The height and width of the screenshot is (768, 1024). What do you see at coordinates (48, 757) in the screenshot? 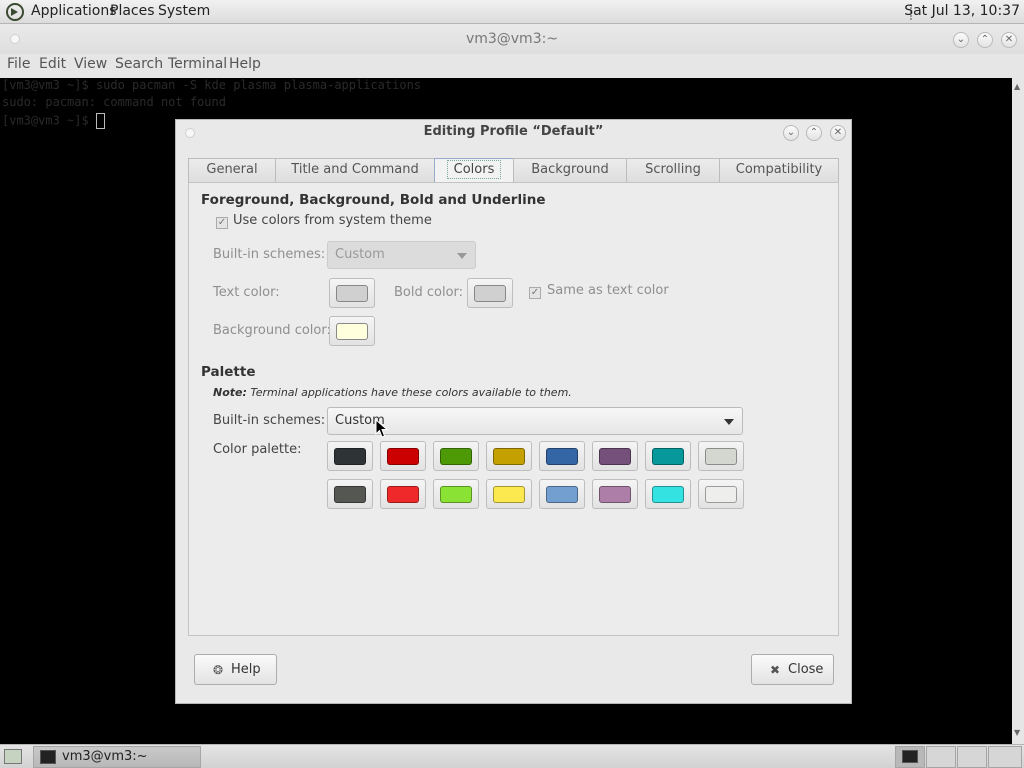
I see `terminal-icon` at bounding box center [48, 757].